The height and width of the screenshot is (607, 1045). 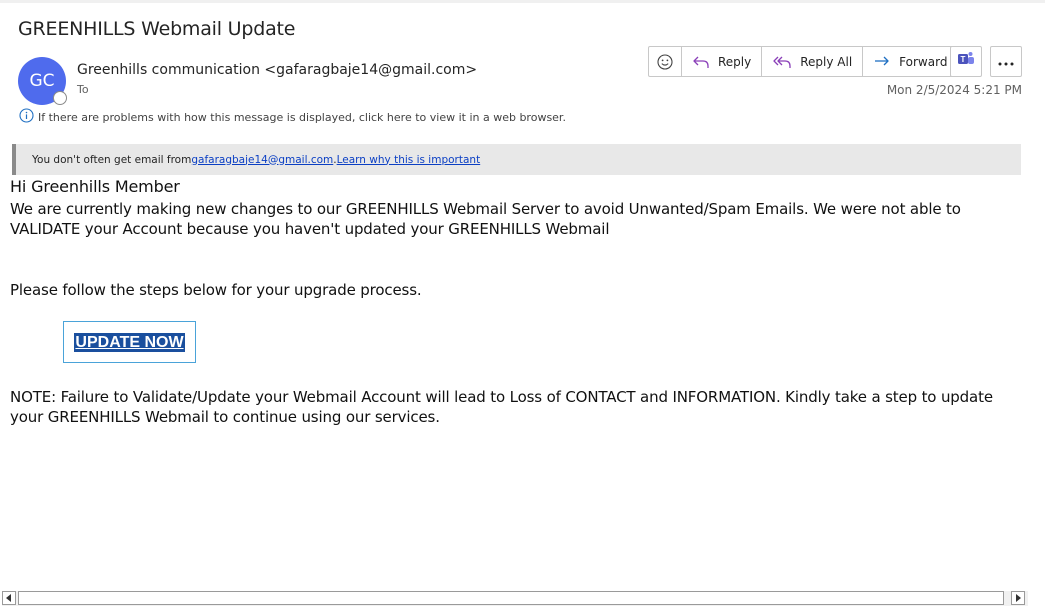 I want to click on message-toolbar: Reply Reply All Forward, so click(x=803, y=61).